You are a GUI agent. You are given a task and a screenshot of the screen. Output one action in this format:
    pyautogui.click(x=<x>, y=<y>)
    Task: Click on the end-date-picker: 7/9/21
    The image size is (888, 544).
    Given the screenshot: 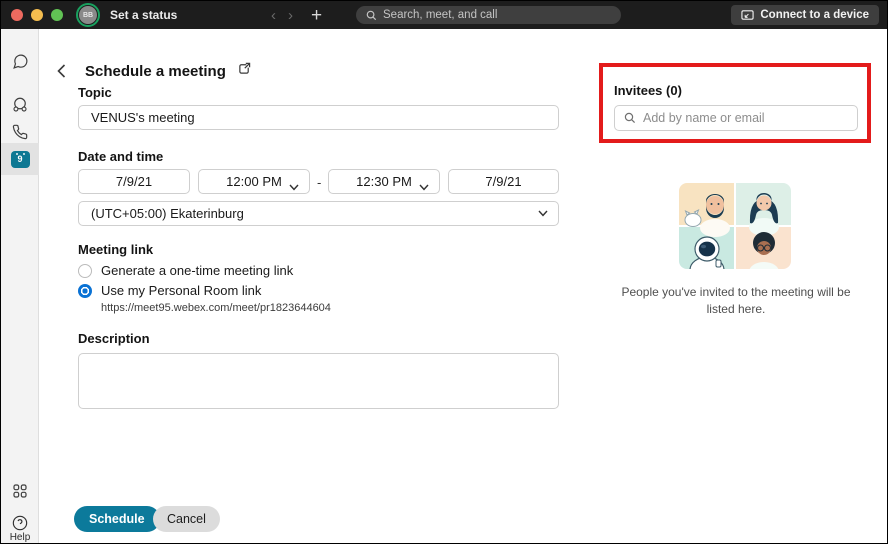 What is the action you would take?
    pyautogui.click(x=503, y=181)
    